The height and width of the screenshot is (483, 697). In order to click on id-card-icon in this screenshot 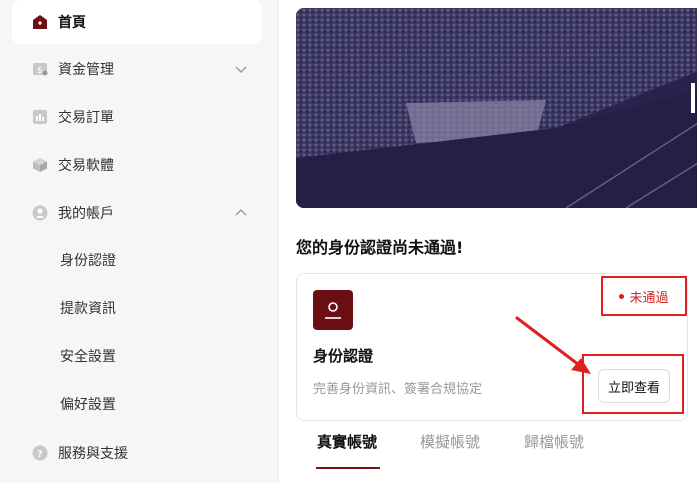, I will do `click(333, 310)`.